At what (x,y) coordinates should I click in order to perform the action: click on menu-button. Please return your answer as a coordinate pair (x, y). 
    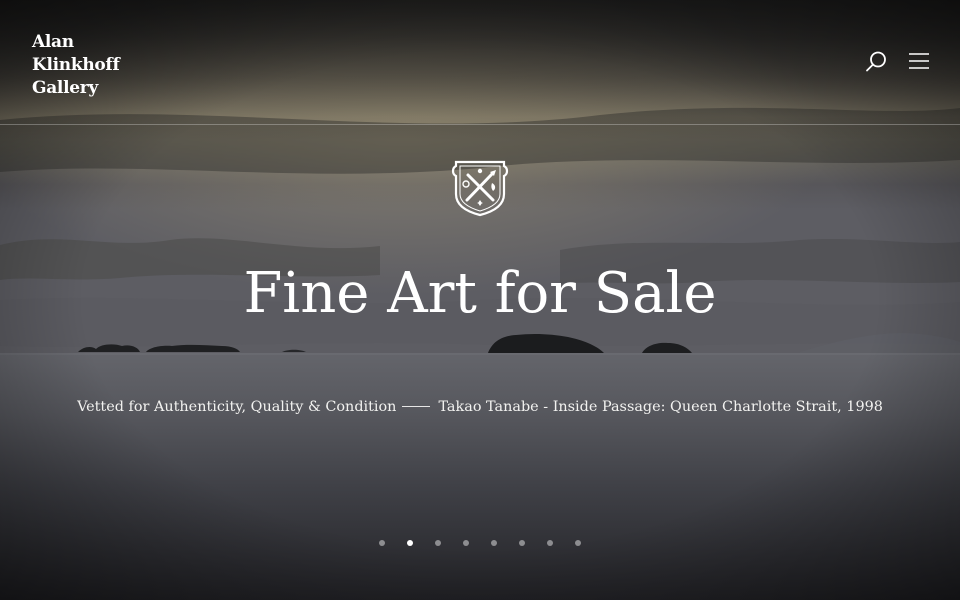
    Looking at the image, I should click on (919, 61).